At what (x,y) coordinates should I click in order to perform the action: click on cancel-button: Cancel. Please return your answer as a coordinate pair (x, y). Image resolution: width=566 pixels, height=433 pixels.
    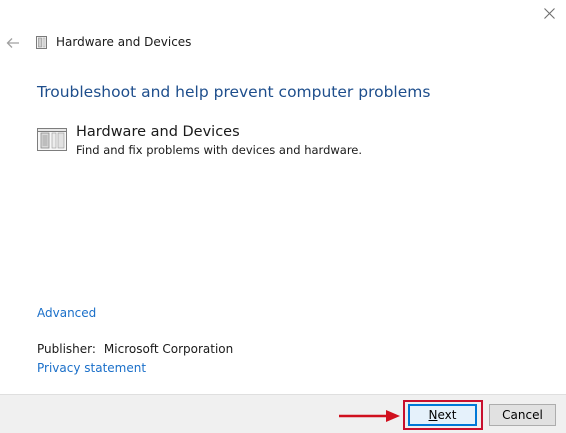
    Looking at the image, I should click on (522, 415).